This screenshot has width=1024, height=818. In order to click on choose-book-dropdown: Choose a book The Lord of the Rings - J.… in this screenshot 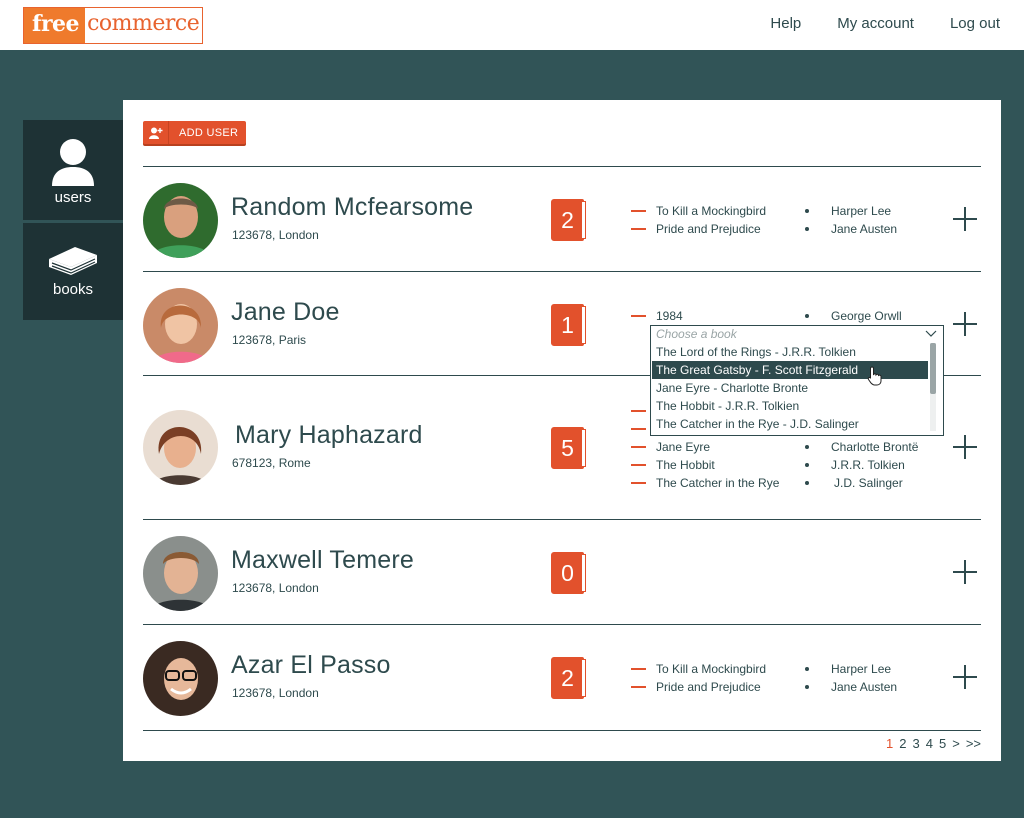, I will do `click(797, 380)`.